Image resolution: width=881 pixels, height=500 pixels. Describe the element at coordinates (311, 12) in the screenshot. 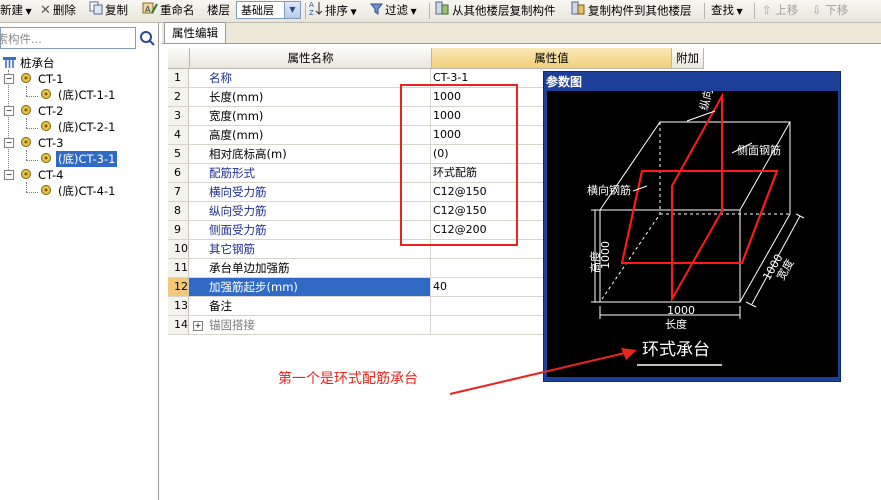

I see `svg-text: Z` at that location.